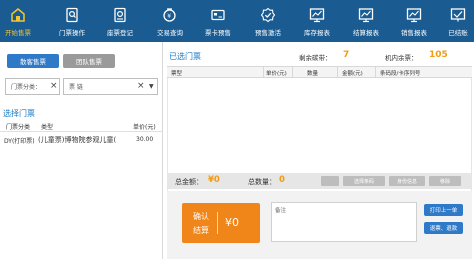  I want to click on machine-balance-label: 机内余票：, so click(401, 58).